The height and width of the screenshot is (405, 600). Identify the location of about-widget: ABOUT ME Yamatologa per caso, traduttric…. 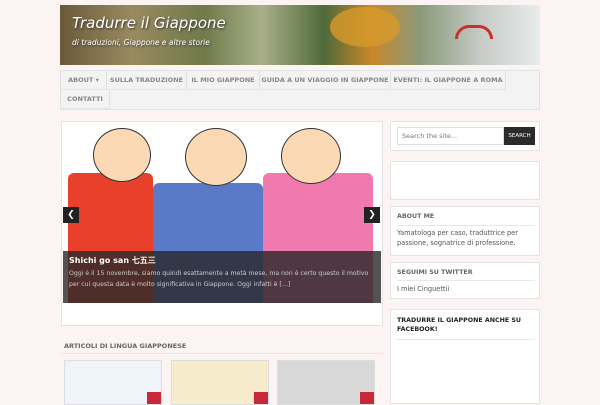
(465, 231).